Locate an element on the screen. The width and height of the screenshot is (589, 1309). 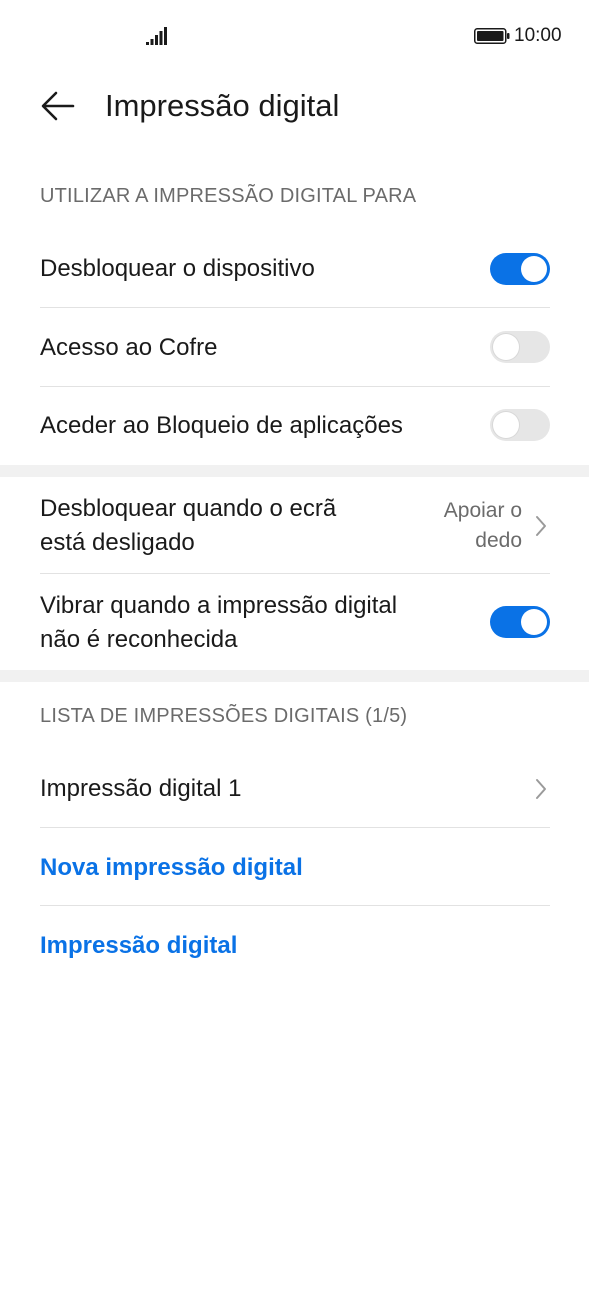
signal-icon is located at coordinates (156, 36).